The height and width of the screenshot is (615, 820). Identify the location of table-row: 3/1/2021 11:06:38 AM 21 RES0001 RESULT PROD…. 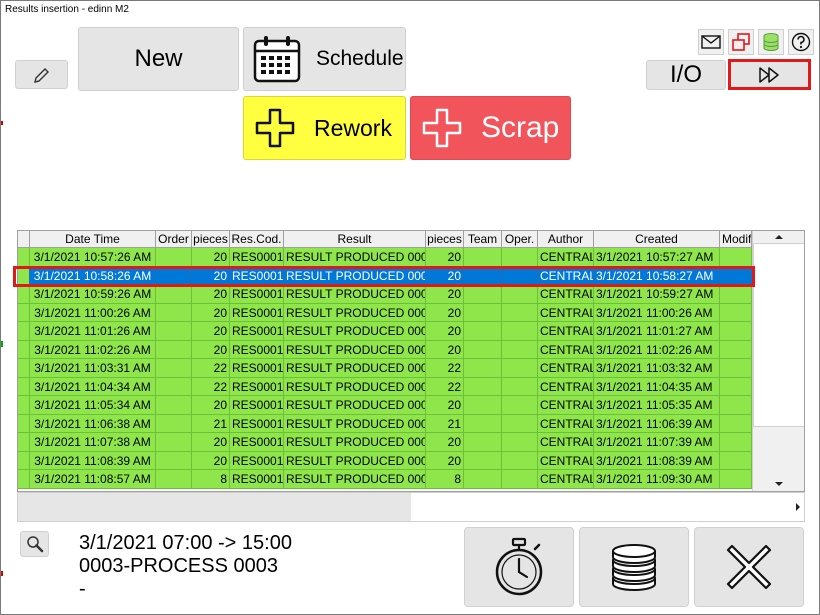
(385, 423).